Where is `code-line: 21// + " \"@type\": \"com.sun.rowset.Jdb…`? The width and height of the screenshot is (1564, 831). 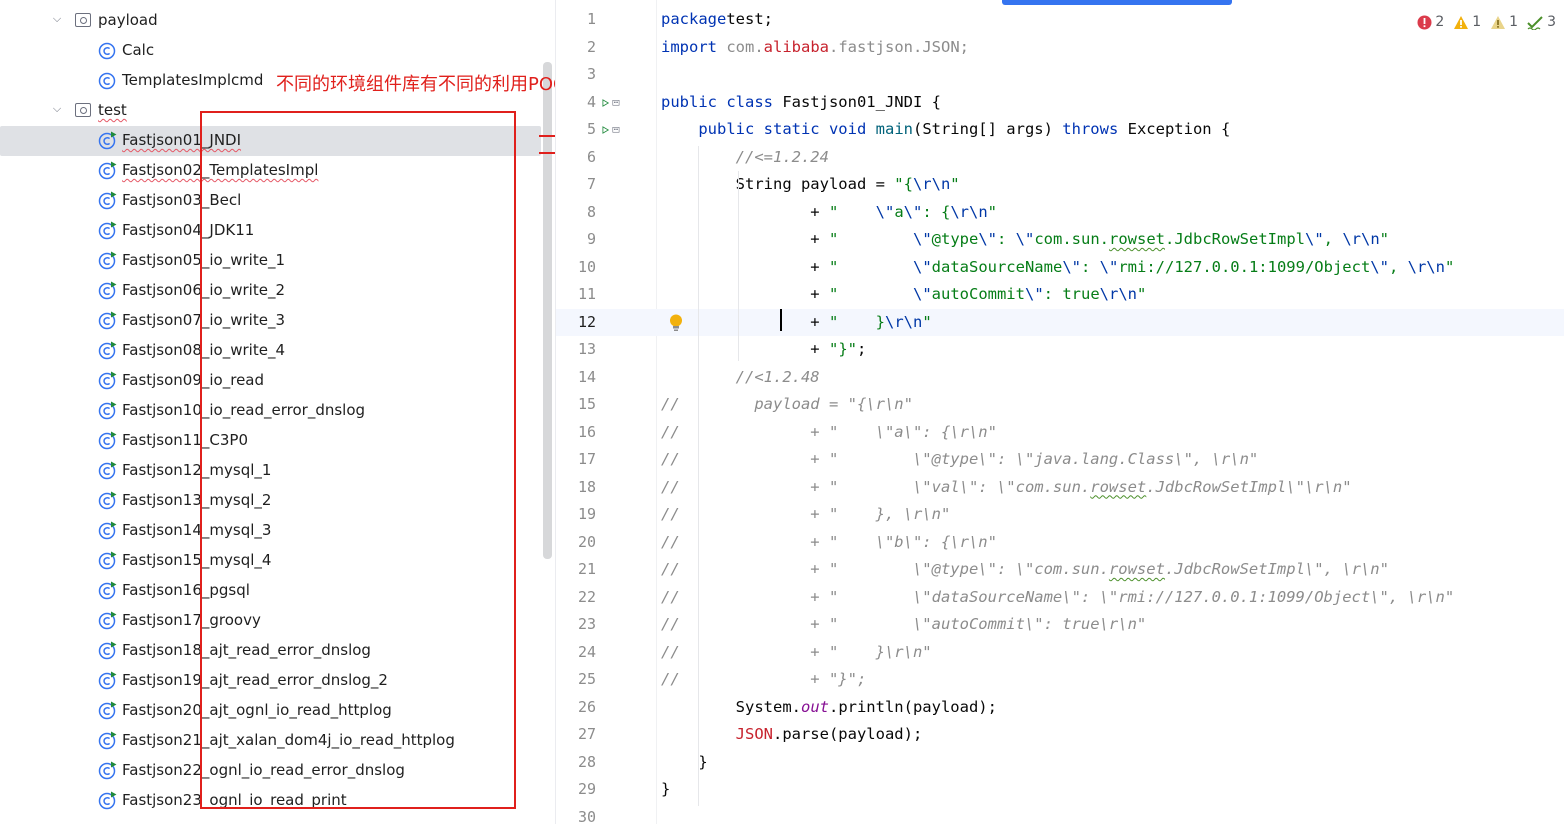
code-line: 21// + " \"@type\": \"com.sun.rowset.Jdb… is located at coordinates (1060, 570).